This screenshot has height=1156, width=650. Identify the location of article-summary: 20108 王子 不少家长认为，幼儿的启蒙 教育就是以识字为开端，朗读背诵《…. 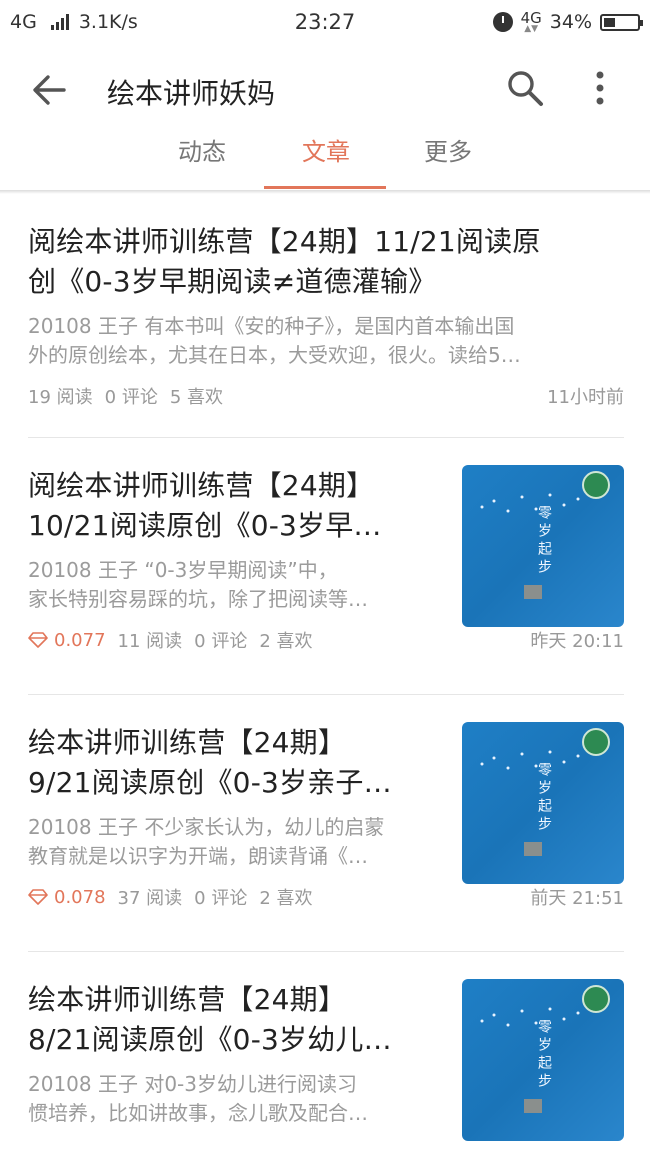
(206, 841).